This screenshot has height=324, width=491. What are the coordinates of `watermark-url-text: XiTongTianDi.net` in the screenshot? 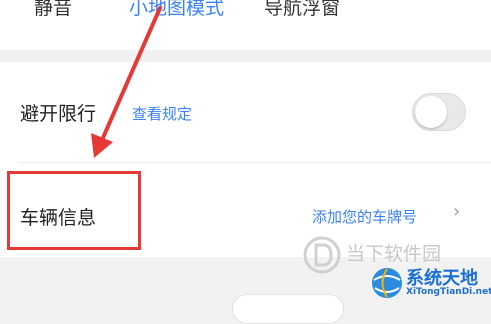 It's located at (448, 292).